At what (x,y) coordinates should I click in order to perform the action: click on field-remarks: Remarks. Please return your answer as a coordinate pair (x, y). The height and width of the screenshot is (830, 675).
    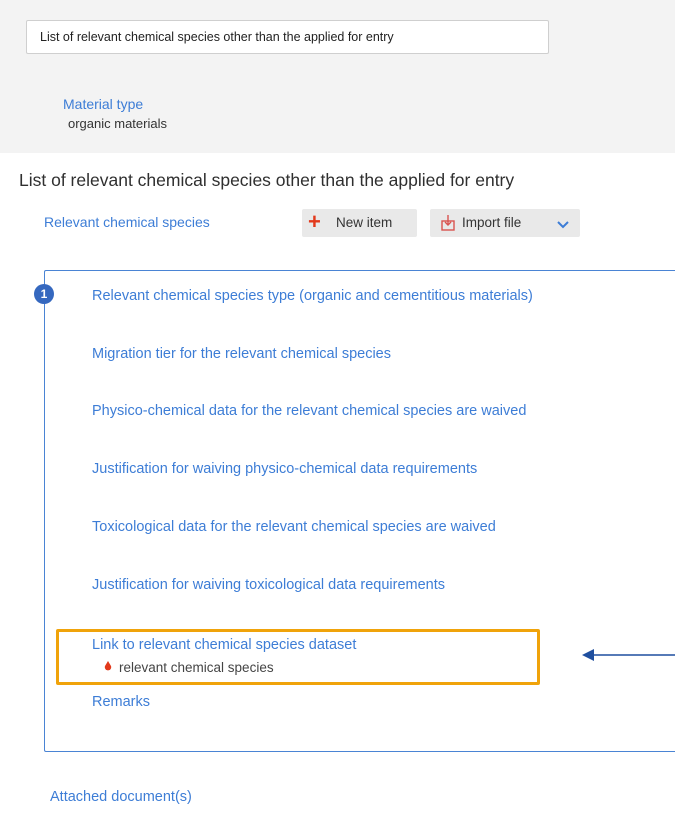
    Looking at the image, I should click on (121, 702).